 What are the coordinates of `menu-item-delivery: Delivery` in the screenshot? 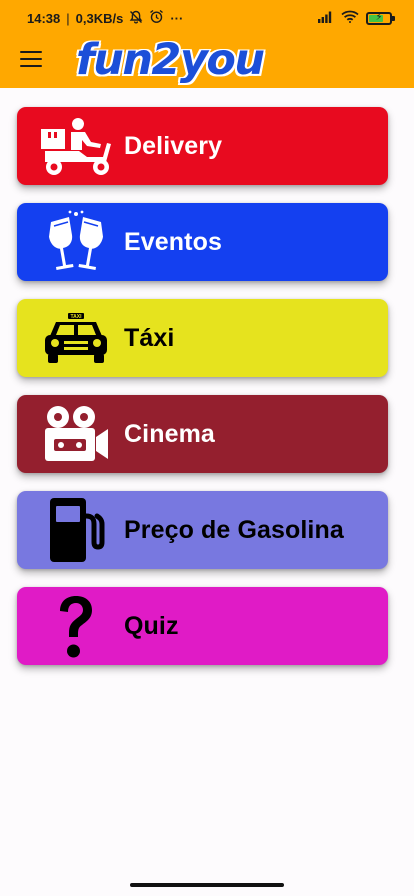 It's located at (202, 146).